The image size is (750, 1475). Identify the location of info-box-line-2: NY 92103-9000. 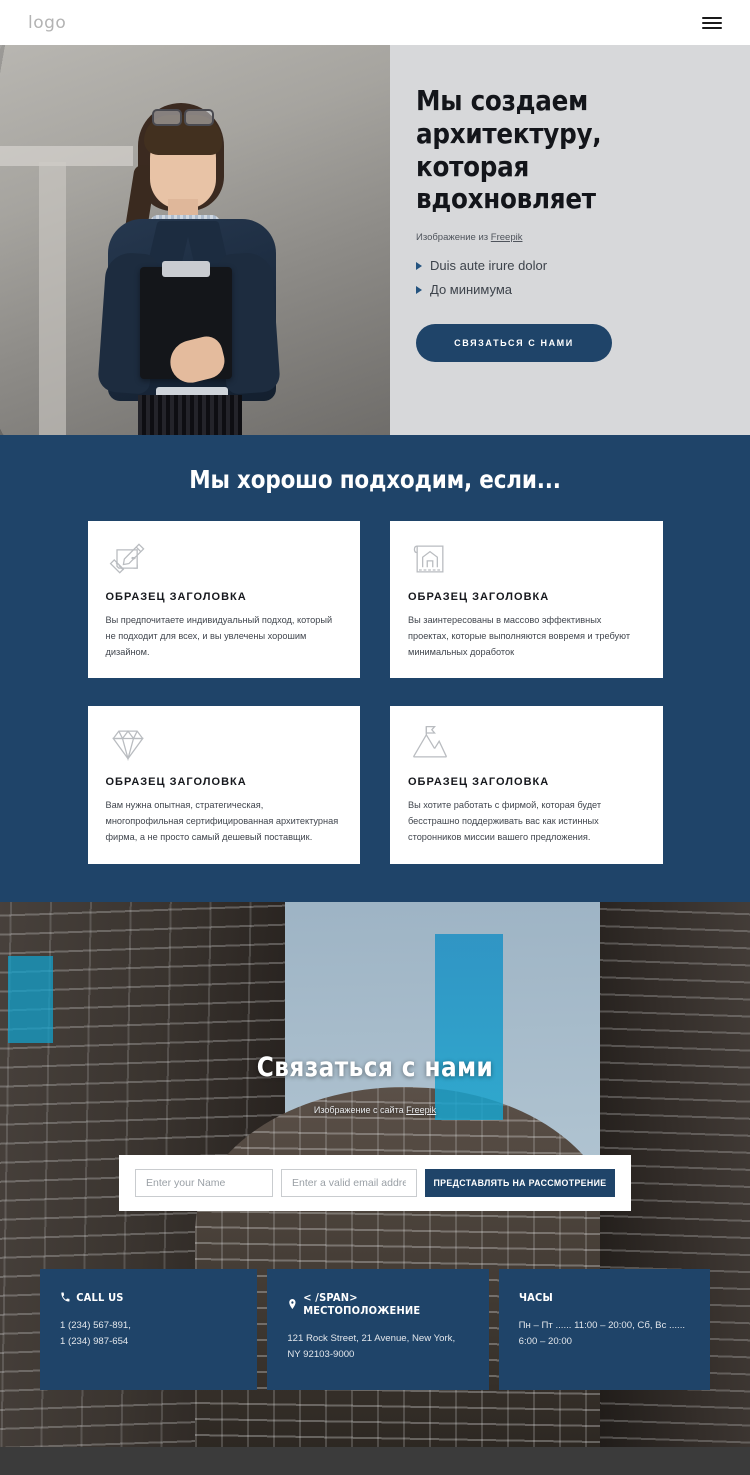
(321, 1355).